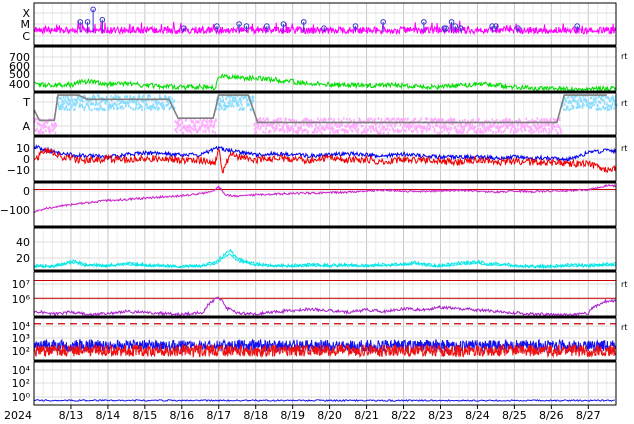  Describe the element at coordinates (23, 258) in the screenshot. I see `density-tick-label: 20` at that location.